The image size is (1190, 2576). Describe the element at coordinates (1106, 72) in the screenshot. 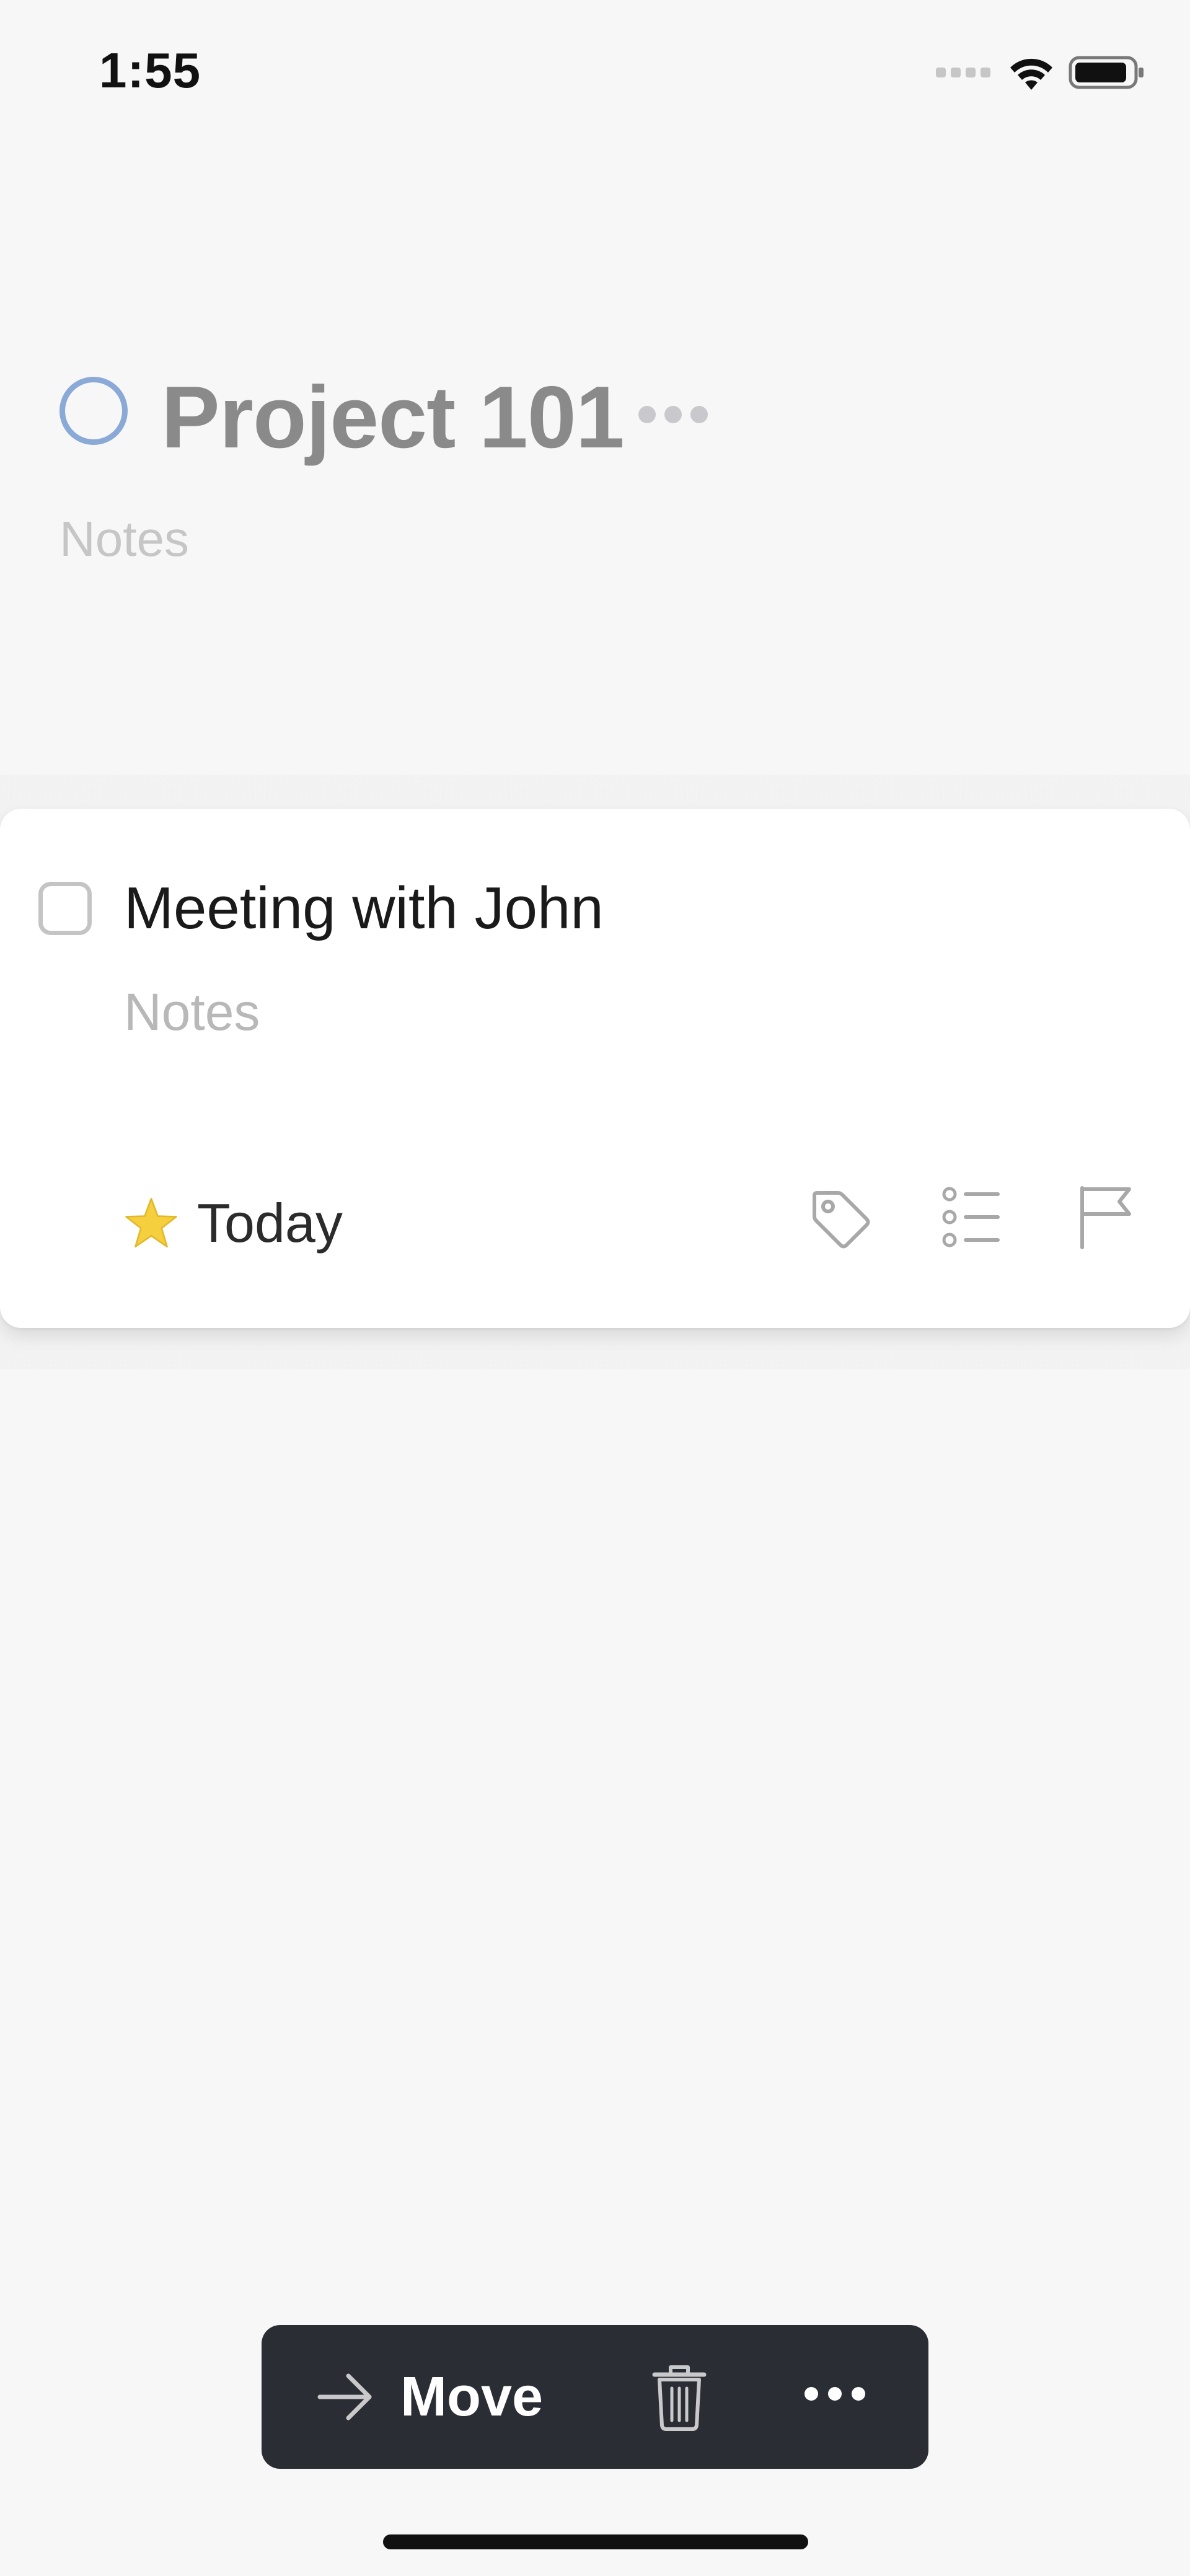

I see `battery-icon` at that location.